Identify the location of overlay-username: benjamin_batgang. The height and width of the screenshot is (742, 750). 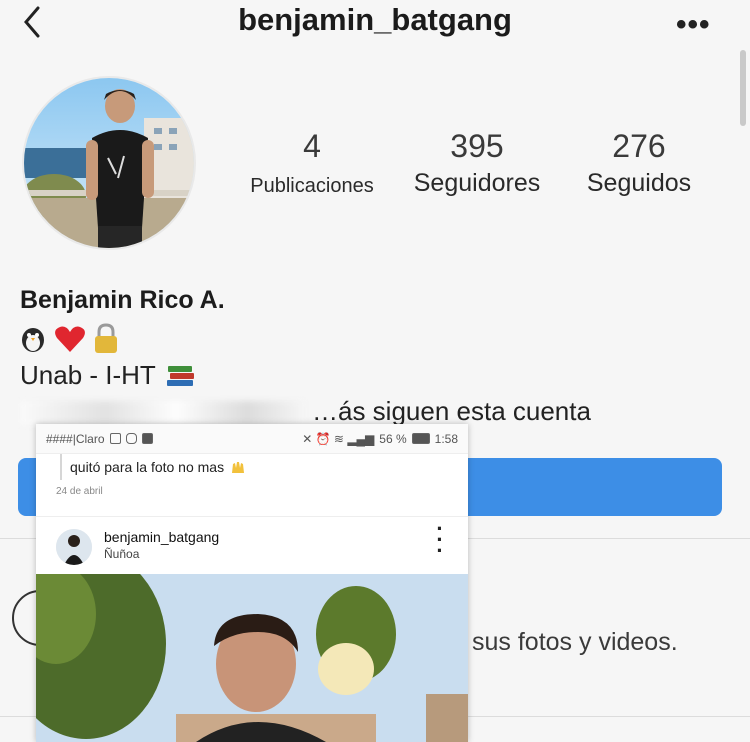
(162, 537).